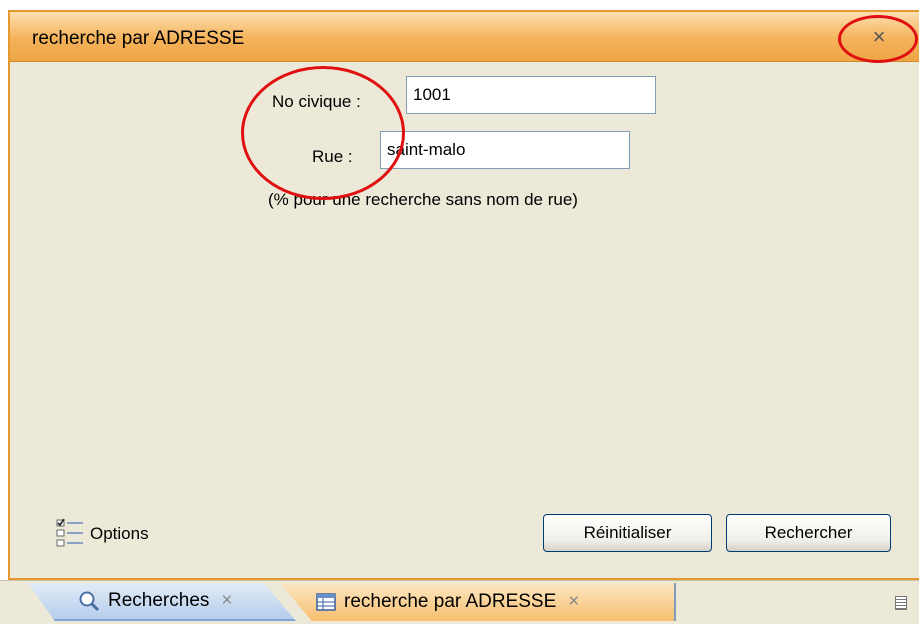 The height and width of the screenshot is (624, 919). Describe the element at coordinates (531, 95) in the screenshot. I see `civic-number-input` at that location.